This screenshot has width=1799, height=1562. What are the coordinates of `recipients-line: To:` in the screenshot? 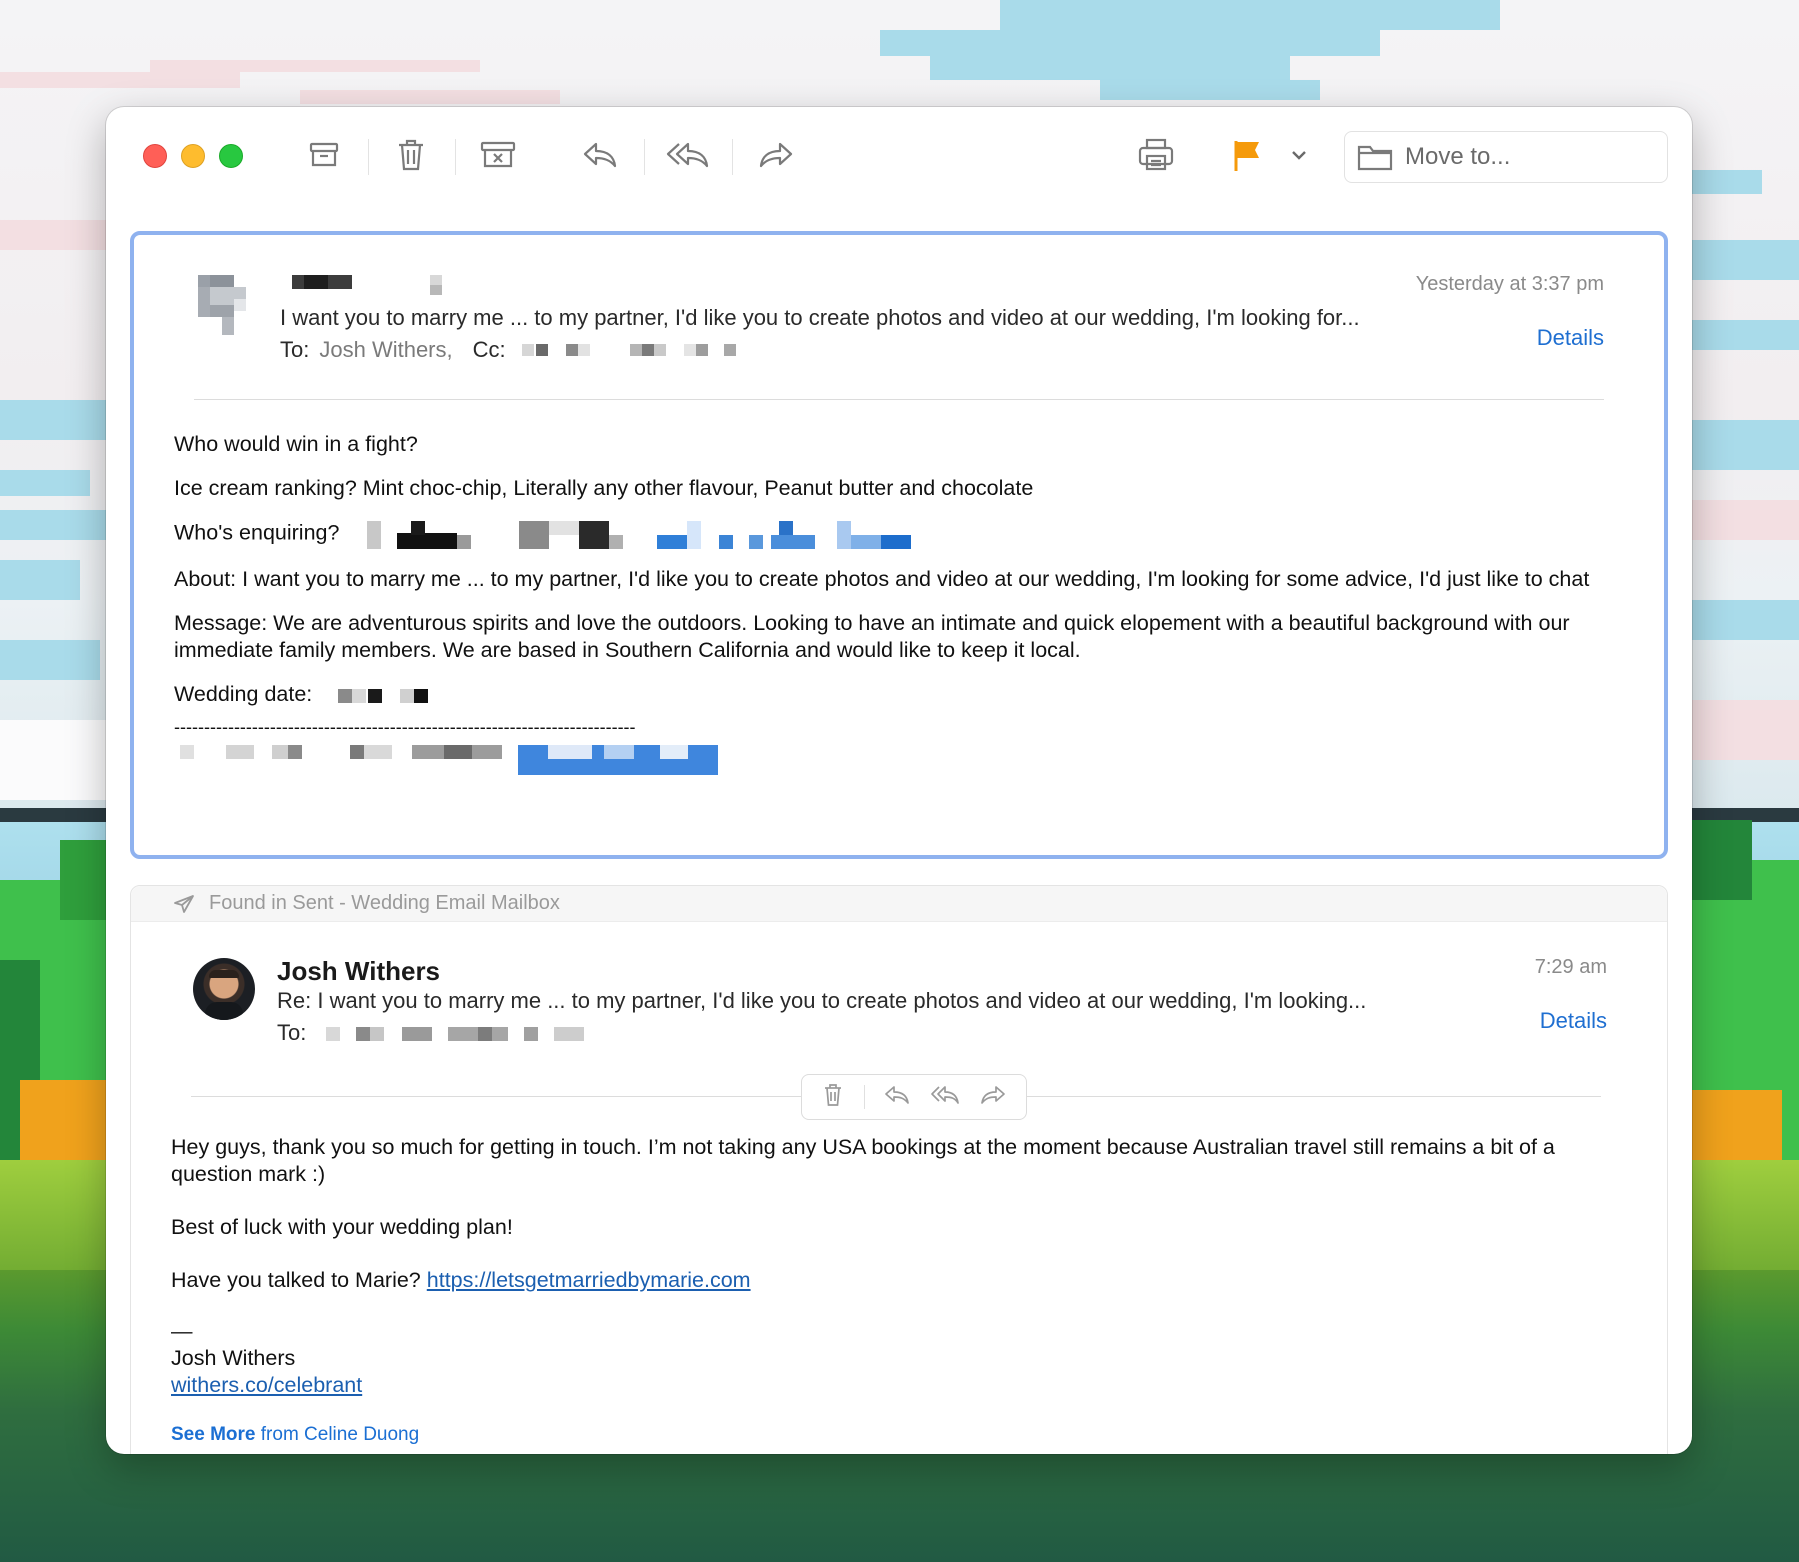 It's located at (431, 1033).